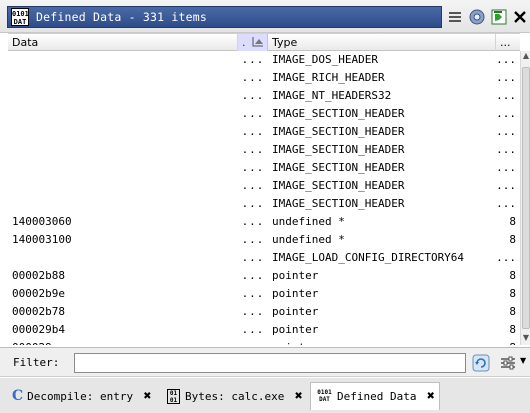  I want to click on tab-label: Defined Data, so click(377, 396).